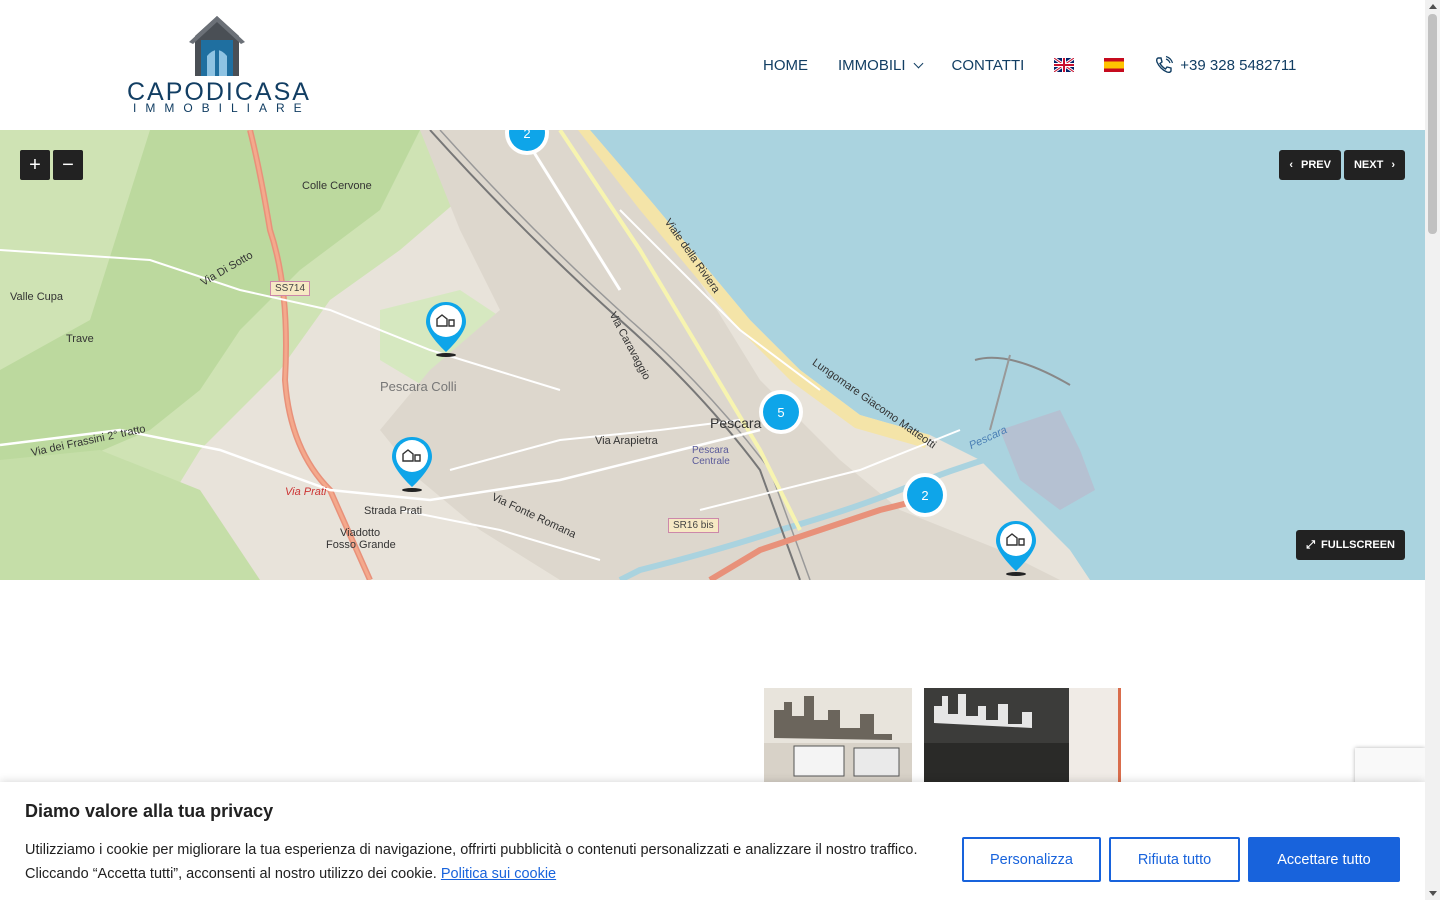 The height and width of the screenshot is (900, 1440). Describe the element at coordinates (1432, 124) in the screenshot. I see `scroll-thumb` at that location.